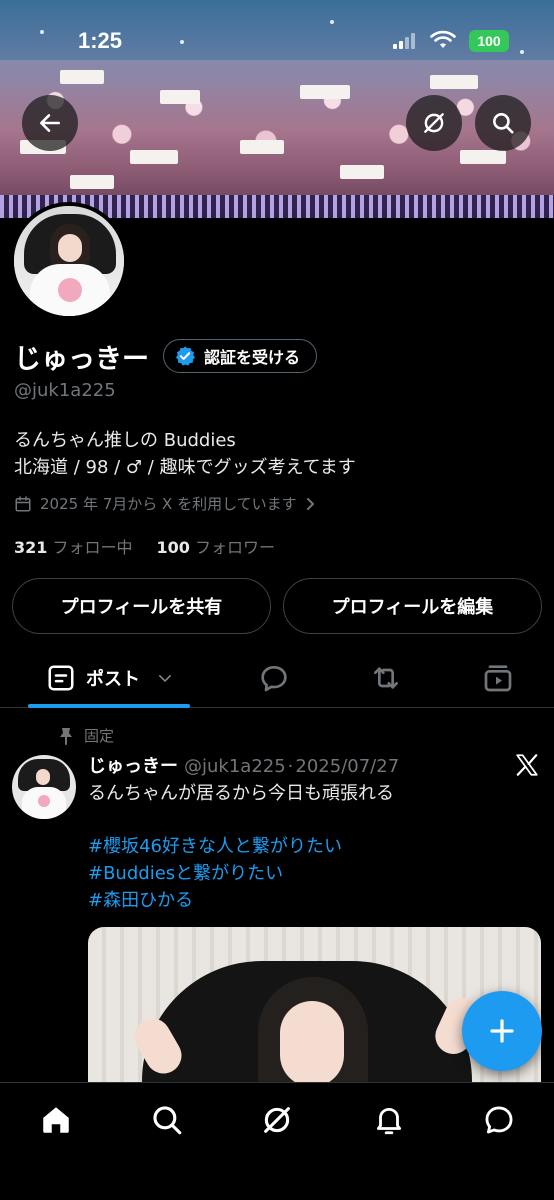 The image size is (554, 1200). Describe the element at coordinates (215, 900) in the screenshot. I see `hashtag-link: #森田ひかる` at that location.